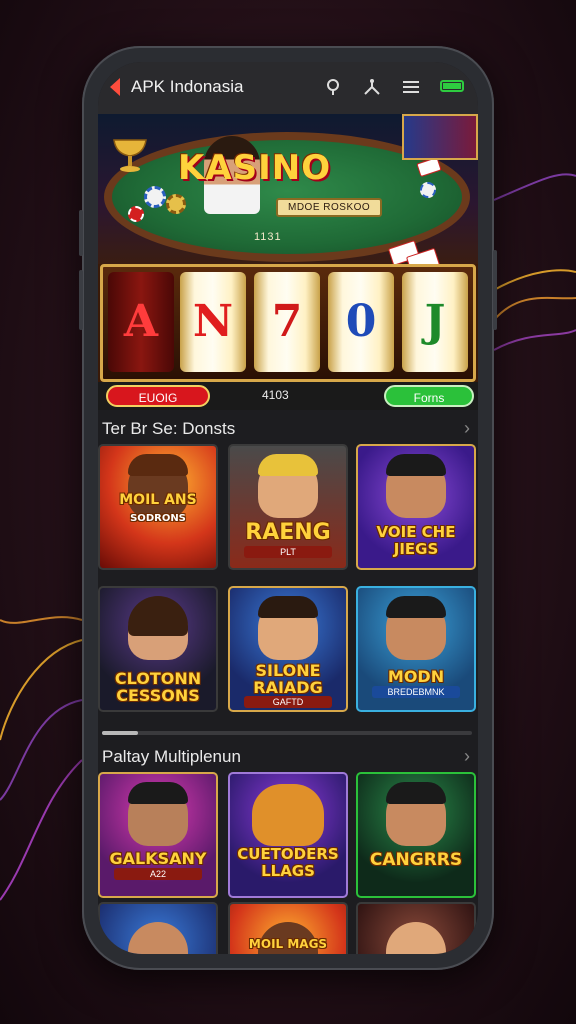  I want to click on casino-hero-banner: KASINO MDOE ROSKOO 1131, so click(288, 189).